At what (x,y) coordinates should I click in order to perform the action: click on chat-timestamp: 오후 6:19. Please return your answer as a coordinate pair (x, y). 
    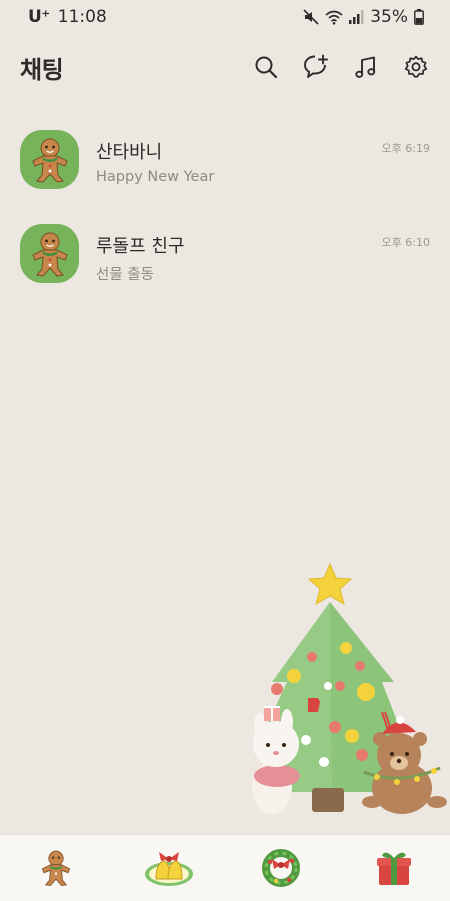
    Looking at the image, I should click on (405, 148).